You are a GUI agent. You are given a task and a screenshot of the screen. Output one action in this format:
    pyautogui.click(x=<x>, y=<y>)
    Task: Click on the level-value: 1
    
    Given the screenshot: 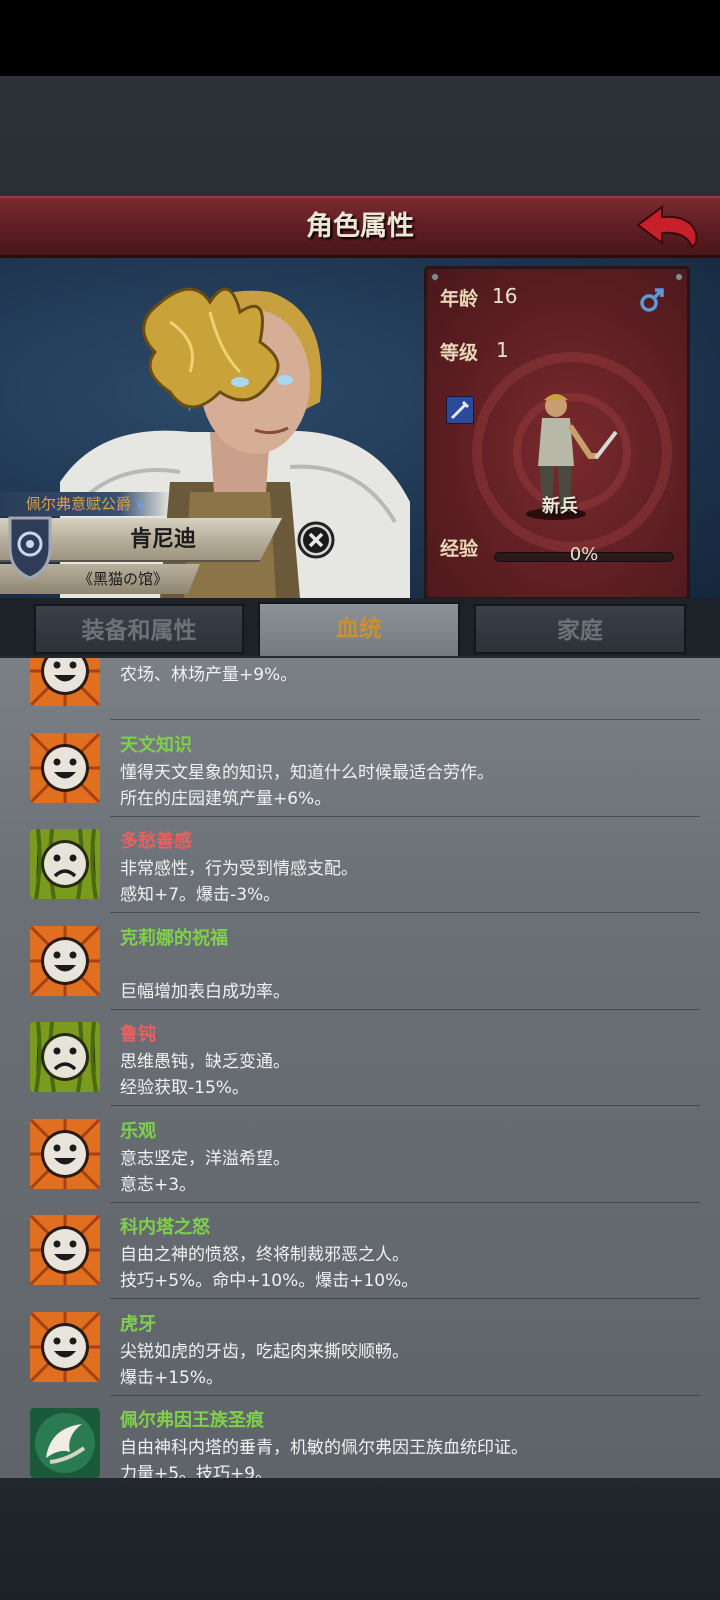 What is the action you would take?
    pyautogui.click(x=502, y=350)
    